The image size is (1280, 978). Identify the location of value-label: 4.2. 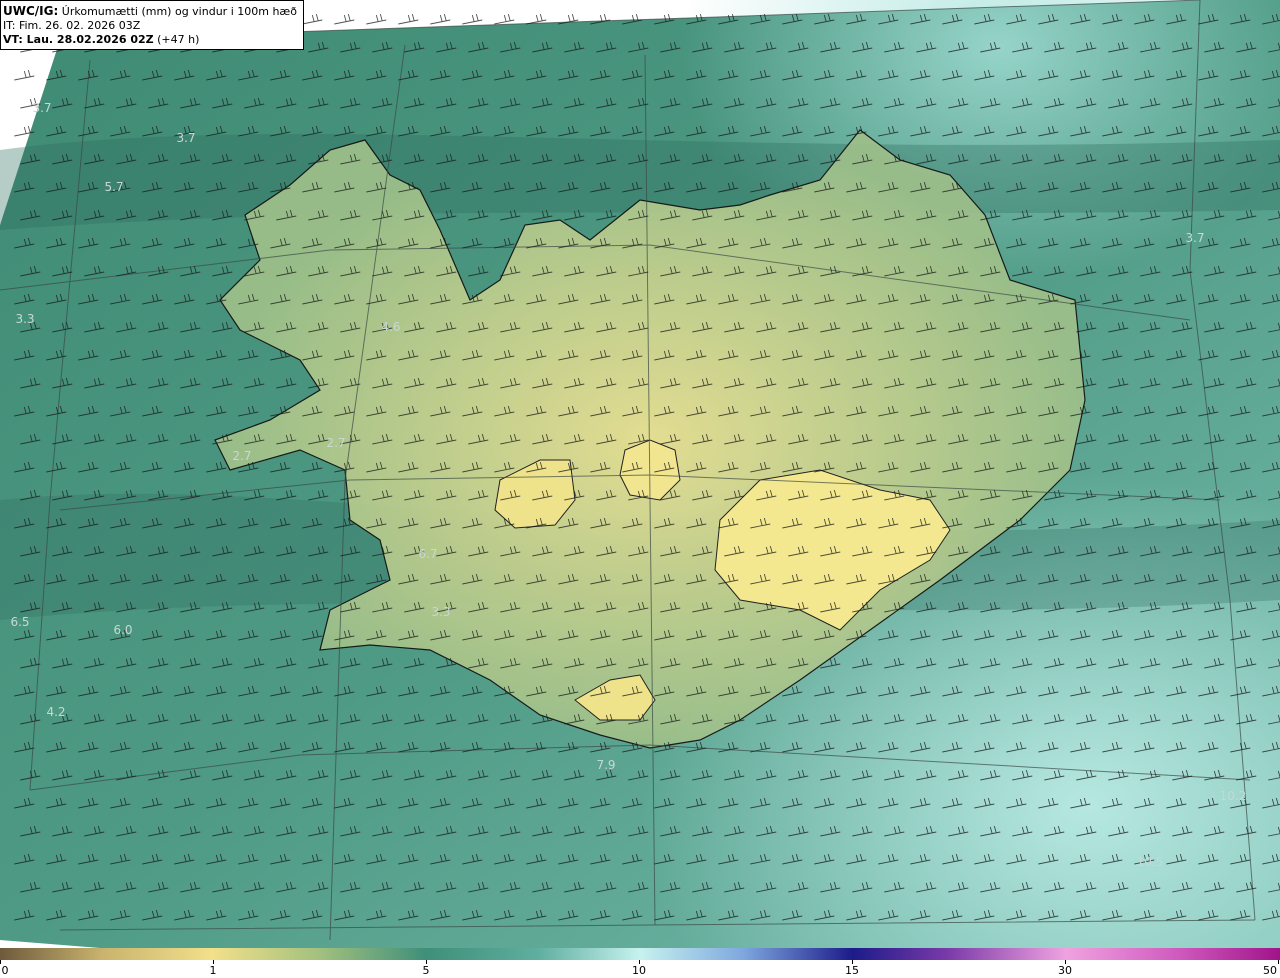
(56, 712).